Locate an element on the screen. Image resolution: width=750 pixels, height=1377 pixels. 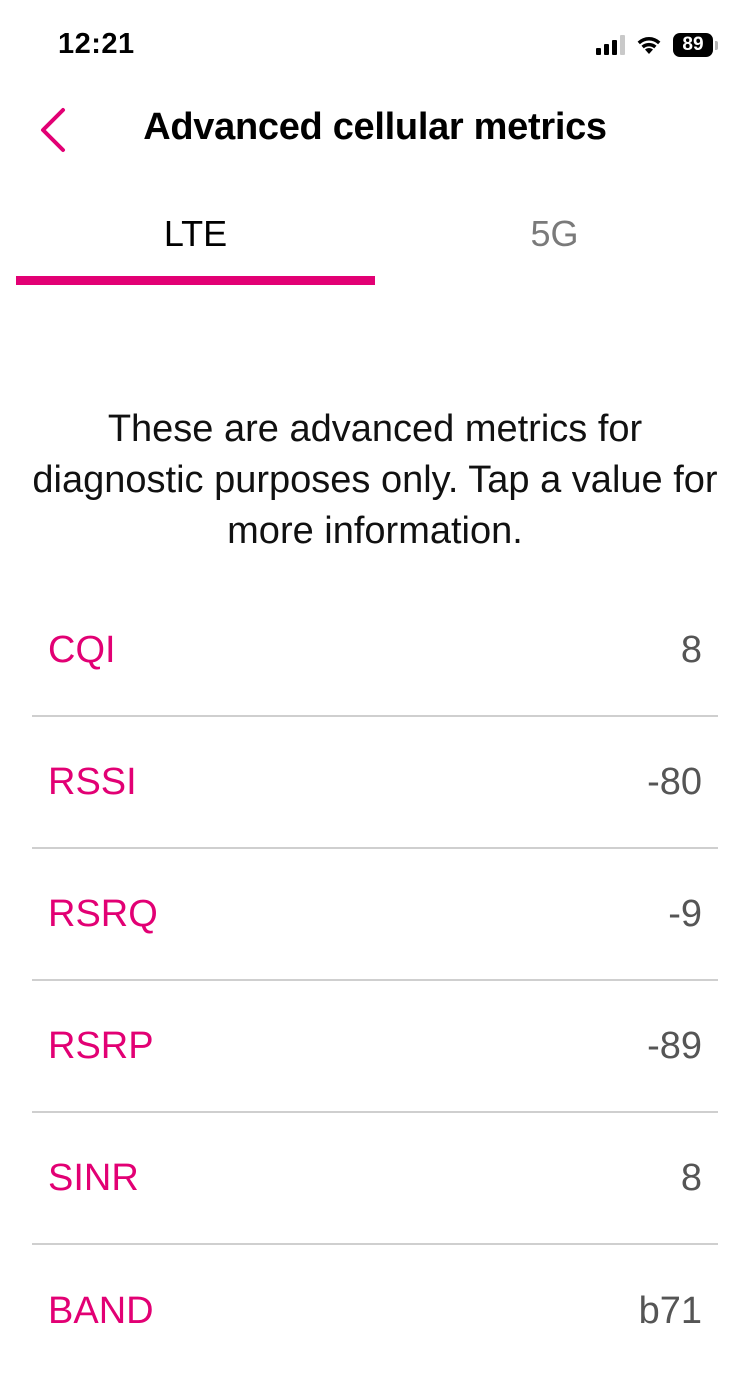
metric-label: SINR is located at coordinates (93, 1177).